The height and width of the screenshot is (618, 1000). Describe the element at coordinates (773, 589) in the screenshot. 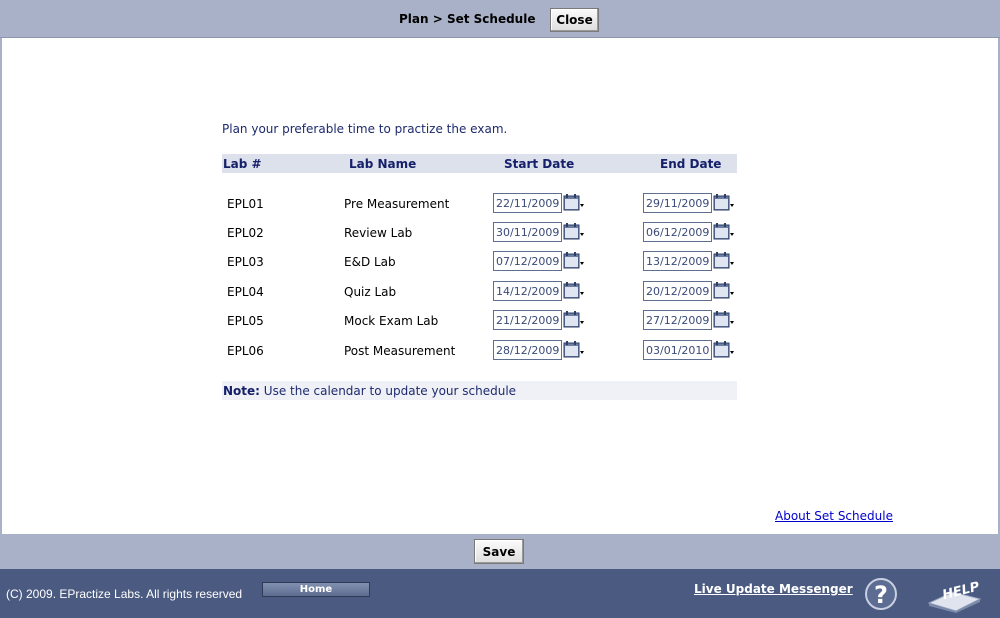

I see `live-update-messenger-link: Live Update Messenger` at that location.